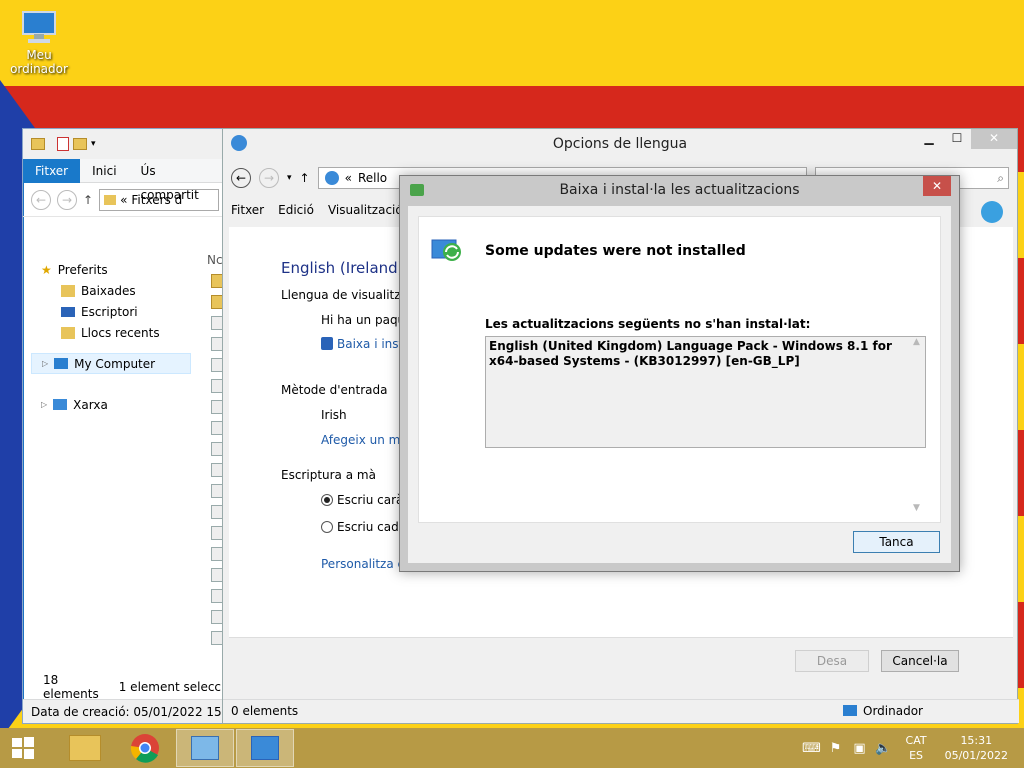  I want to click on language-heading: English (Ireland), so click(342, 268).